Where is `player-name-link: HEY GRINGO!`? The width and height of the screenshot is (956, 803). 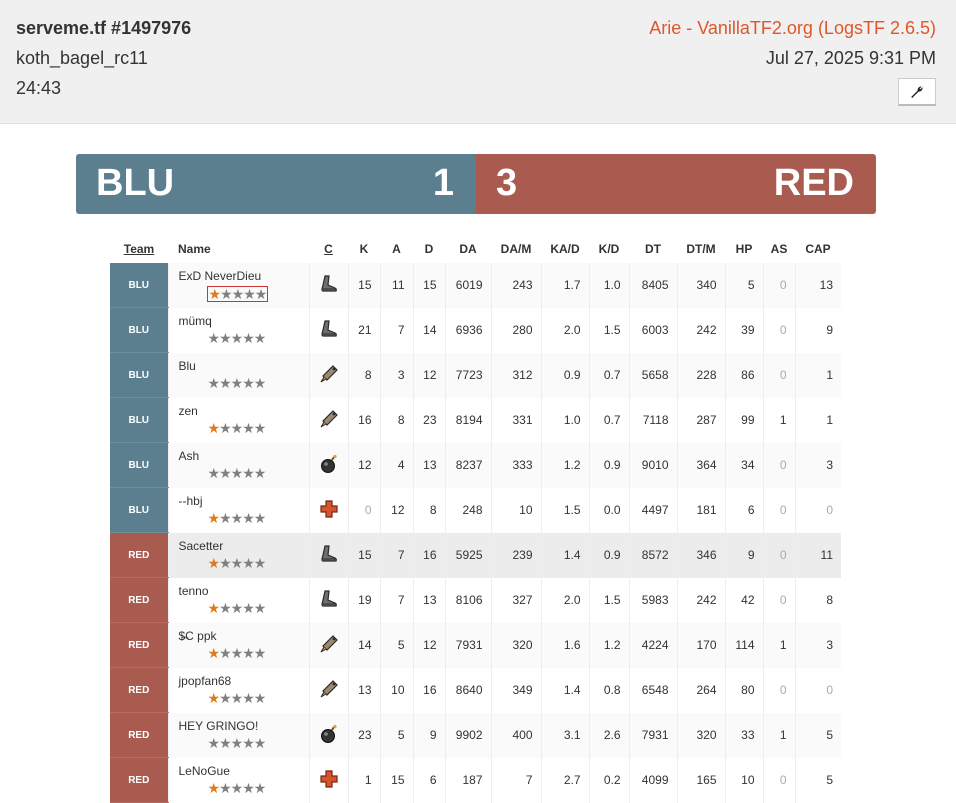
player-name-link: HEY GRINGO! is located at coordinates (244, 726).